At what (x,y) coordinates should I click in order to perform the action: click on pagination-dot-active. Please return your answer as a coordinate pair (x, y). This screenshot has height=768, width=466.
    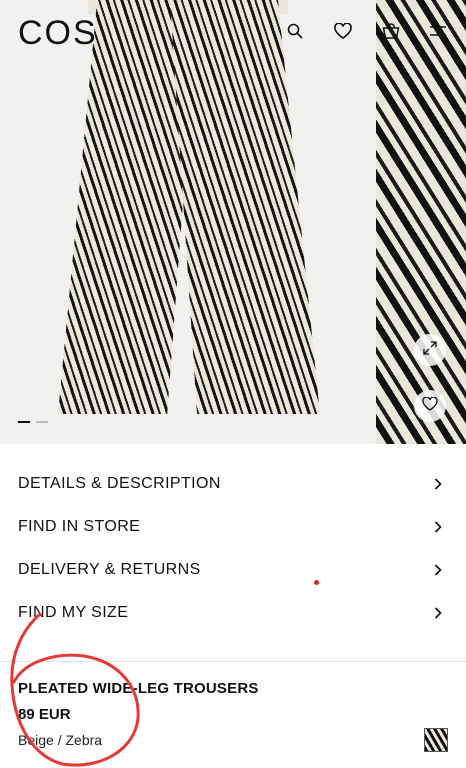
    Looking at the image, I should click on (24, 422).